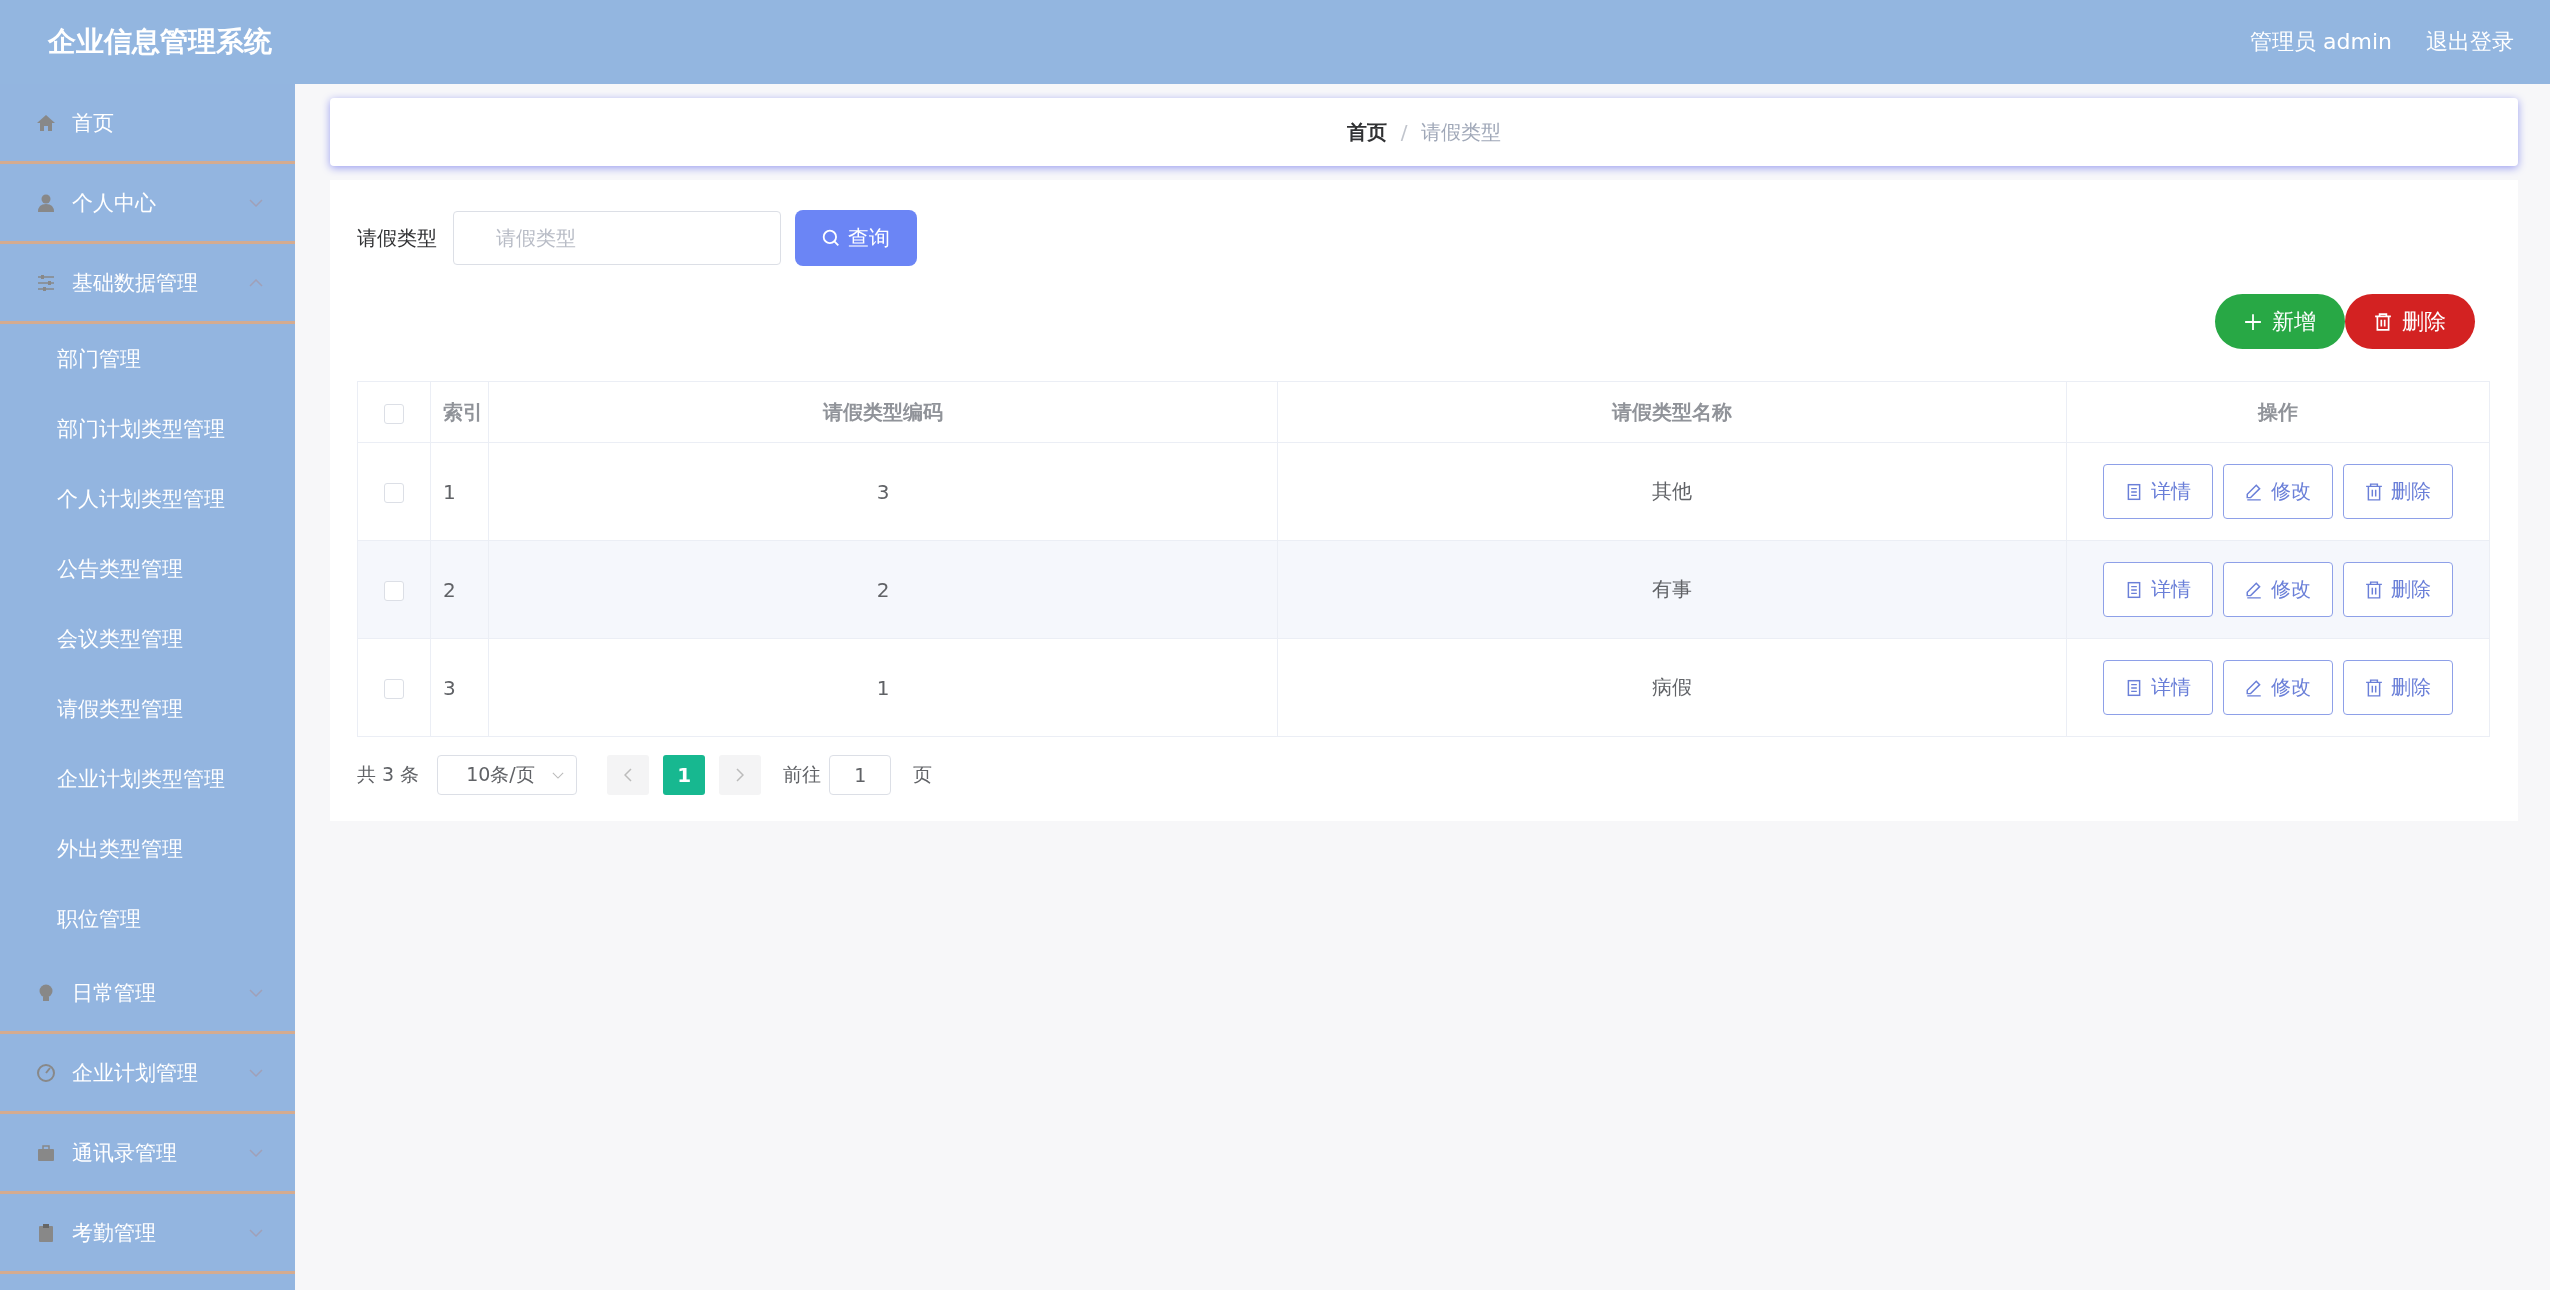 The height and width of the screenshot is (1290, 2550). What do you see at coordinates (1461, 132) in the screenshot?
I see `breadcrumb-link: 请假类型` at bounding box center [1461, 132].